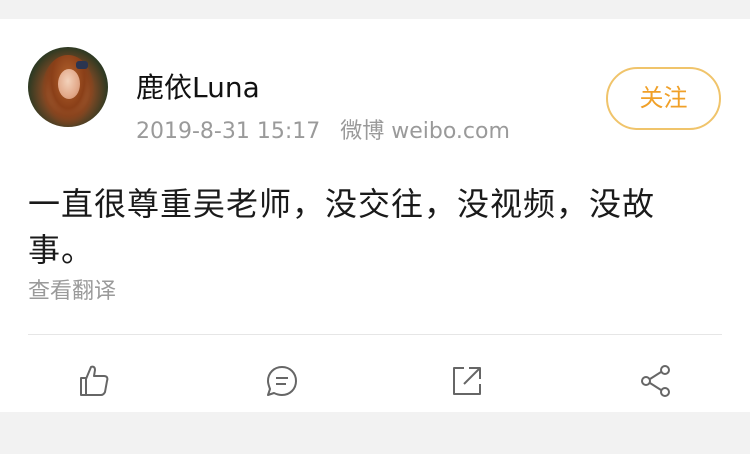 The image size is (750, 454). What do you see at coordinates (228, 131) in the screenshot?
I see `post-timestamp: 2019-8-31 15:17` at bounding box center [228, 131].